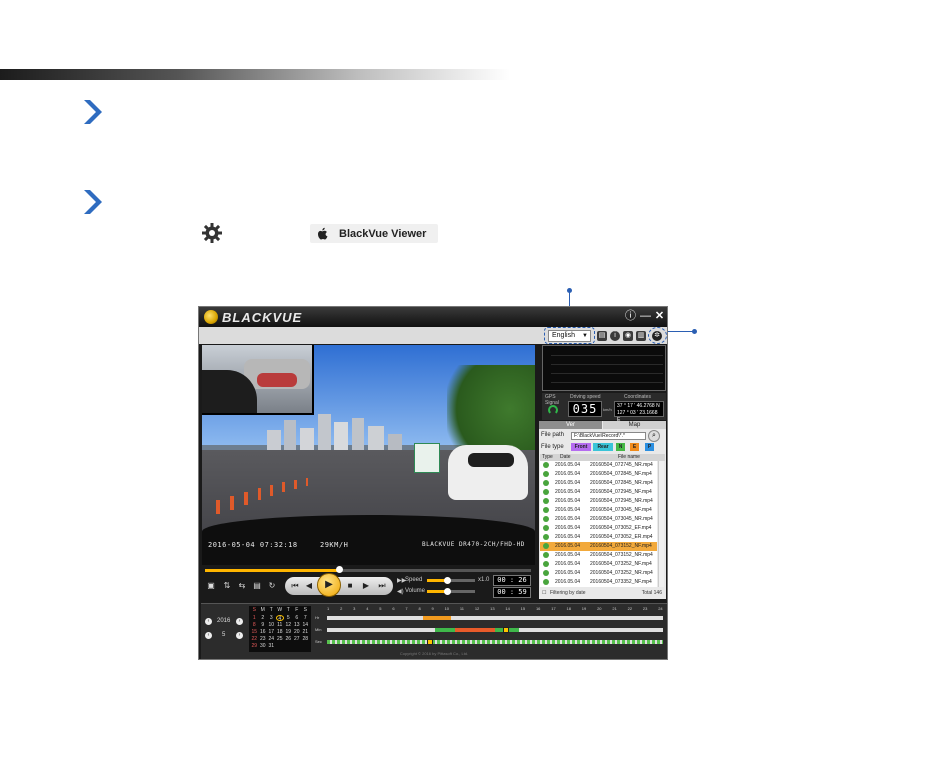 This screenshot has height=760, width=950. I want to click on file-name: 20160504_073352_NF.mp4, so click(621, 582).